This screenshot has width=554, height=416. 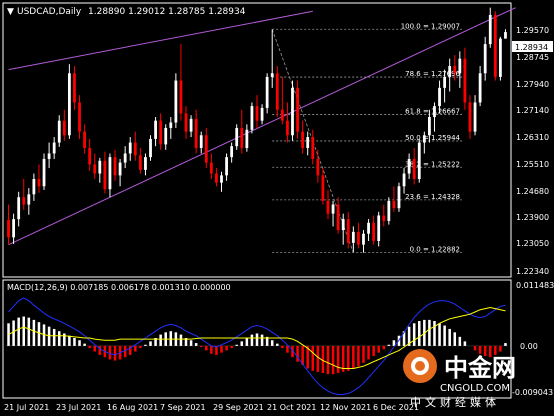 What do you see at coordinates (432, 138) in the screenshot?
I see `fib-level-label: 50.0 = 1.25944` at bounding box center [432, 138].